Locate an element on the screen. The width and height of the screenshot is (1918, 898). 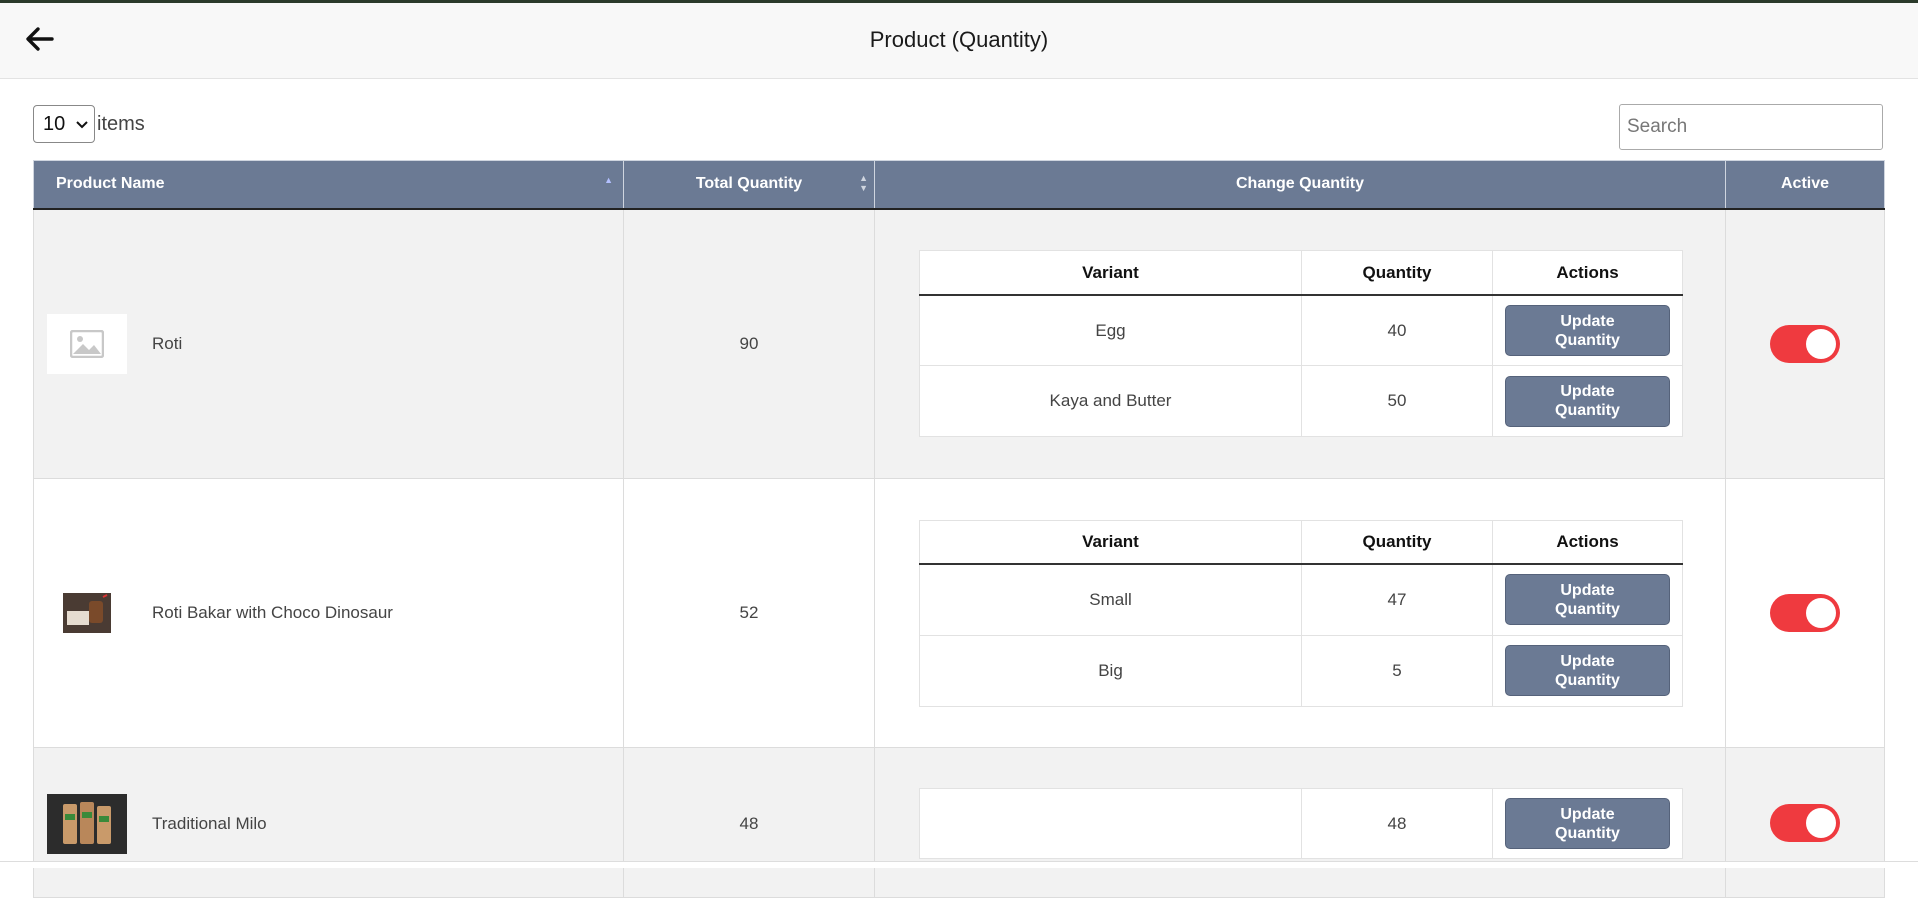
product-cell: Traditional Milo is located at coordinates (328, 822).